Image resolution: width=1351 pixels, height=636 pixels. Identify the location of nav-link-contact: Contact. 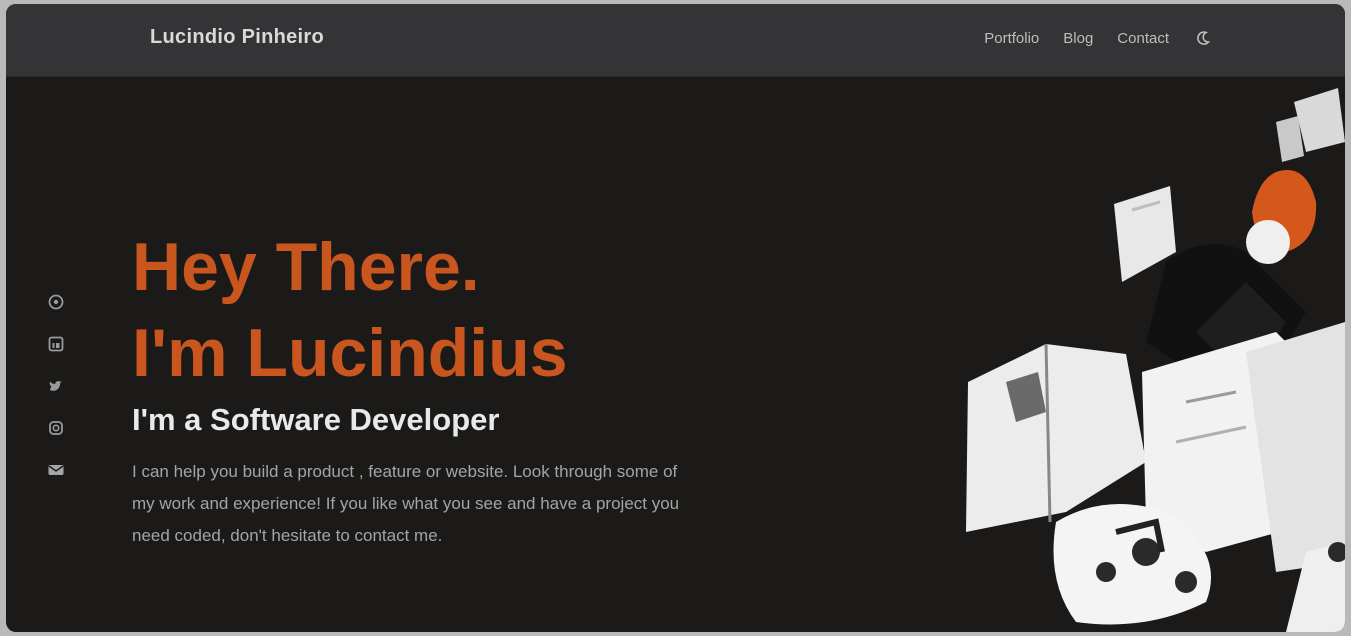
(1143, 38).